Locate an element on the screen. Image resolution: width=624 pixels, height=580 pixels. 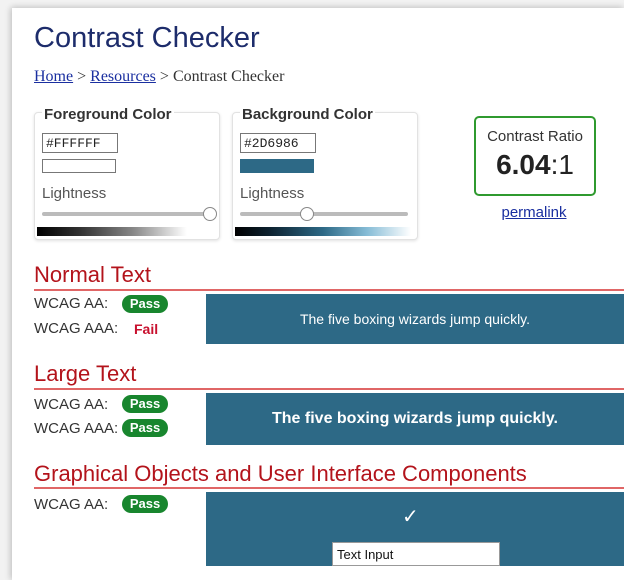
sample-text-input is located at coordinates (416, 554).